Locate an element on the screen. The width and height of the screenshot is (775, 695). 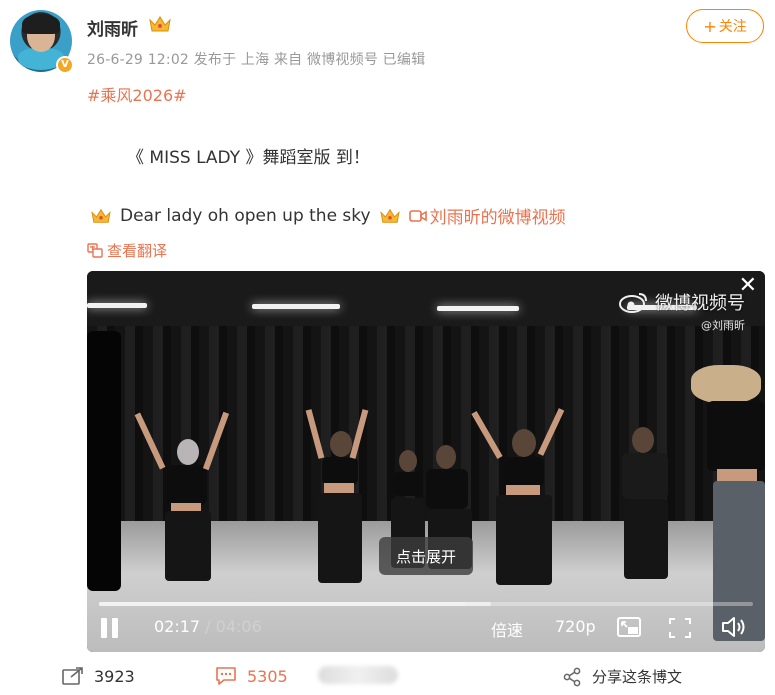
crown-icon is located at coordinates (160, 24).